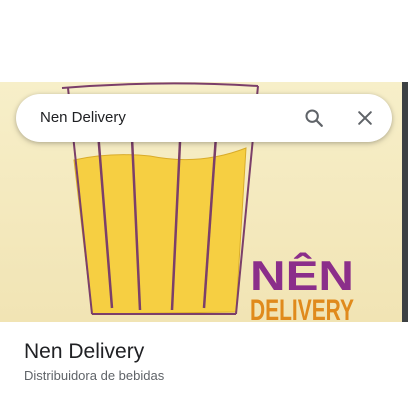 This screenshot has width=408, height=404. Describe the element at coordinates (302, 275) in the screenshot. I see `logo-line1: NÊN` at that location.